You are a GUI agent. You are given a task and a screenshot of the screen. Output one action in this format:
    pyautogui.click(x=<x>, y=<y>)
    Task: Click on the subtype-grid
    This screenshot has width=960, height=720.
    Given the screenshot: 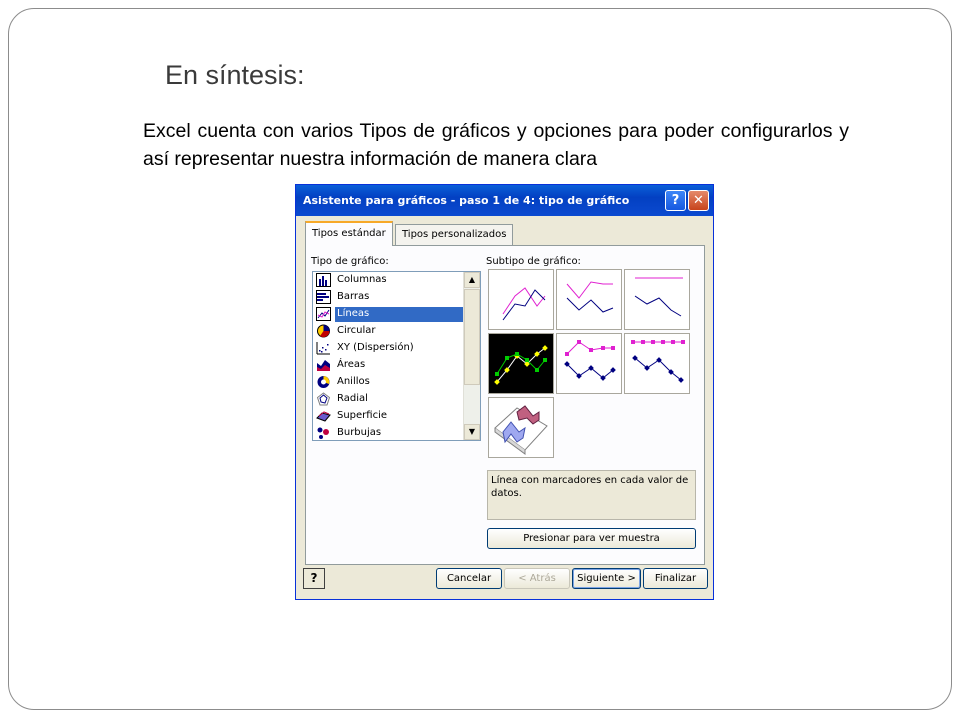 What is the action you would take?
    pyautogui.click(x=591, y=365)
    